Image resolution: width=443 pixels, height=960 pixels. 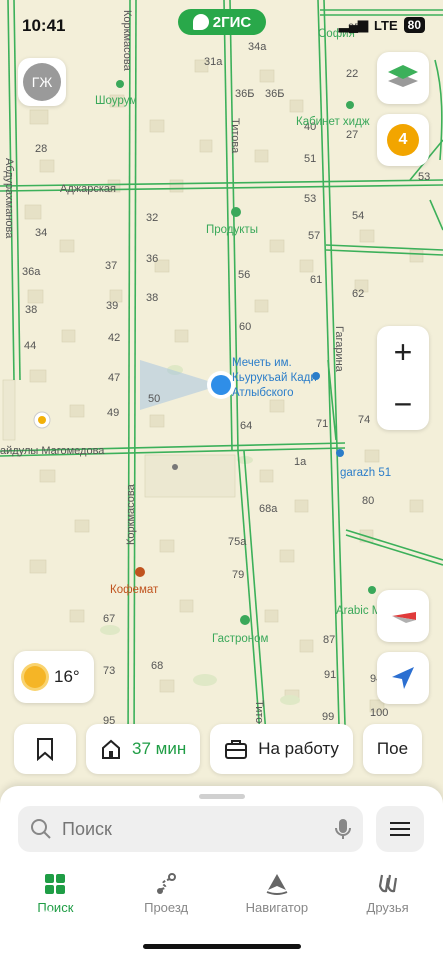 What do you see at coordinates (232, 230) in the screenshot?
I see `poi-products: Продукты` at bounding box center [232, 230].